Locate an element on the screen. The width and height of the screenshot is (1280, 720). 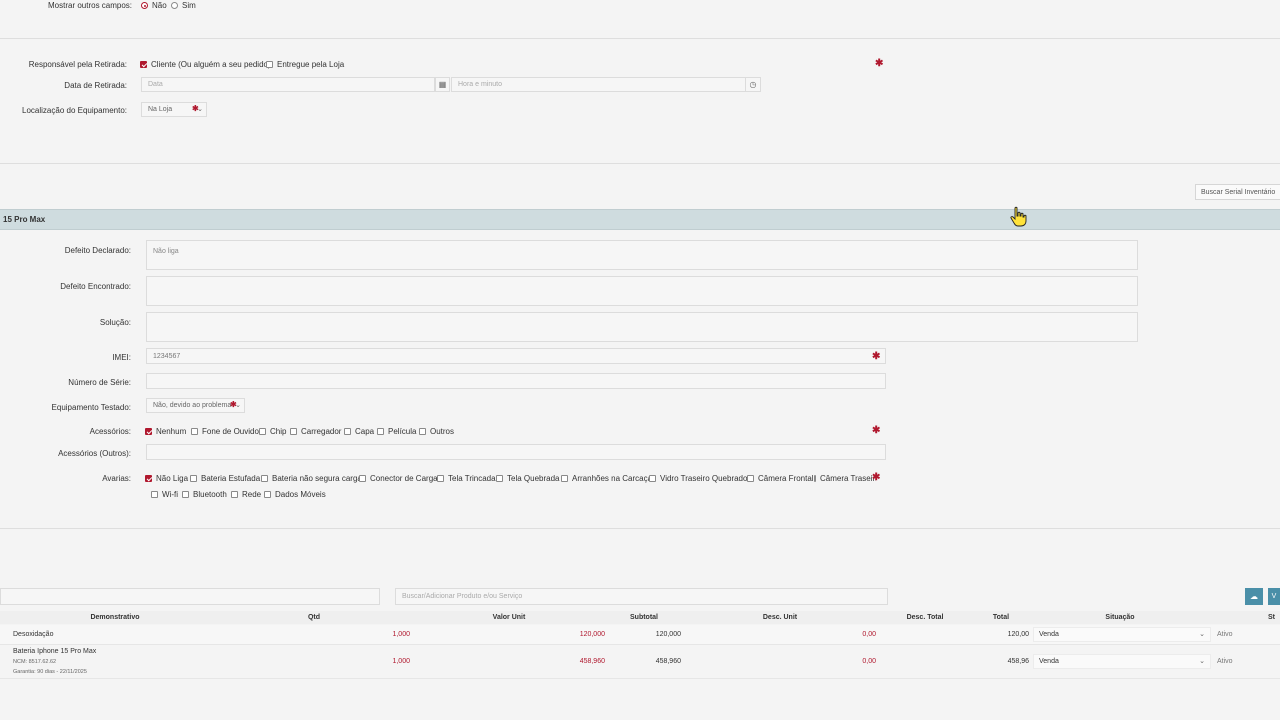
acessorio-carregador-box is located at coordinates (293, 431).